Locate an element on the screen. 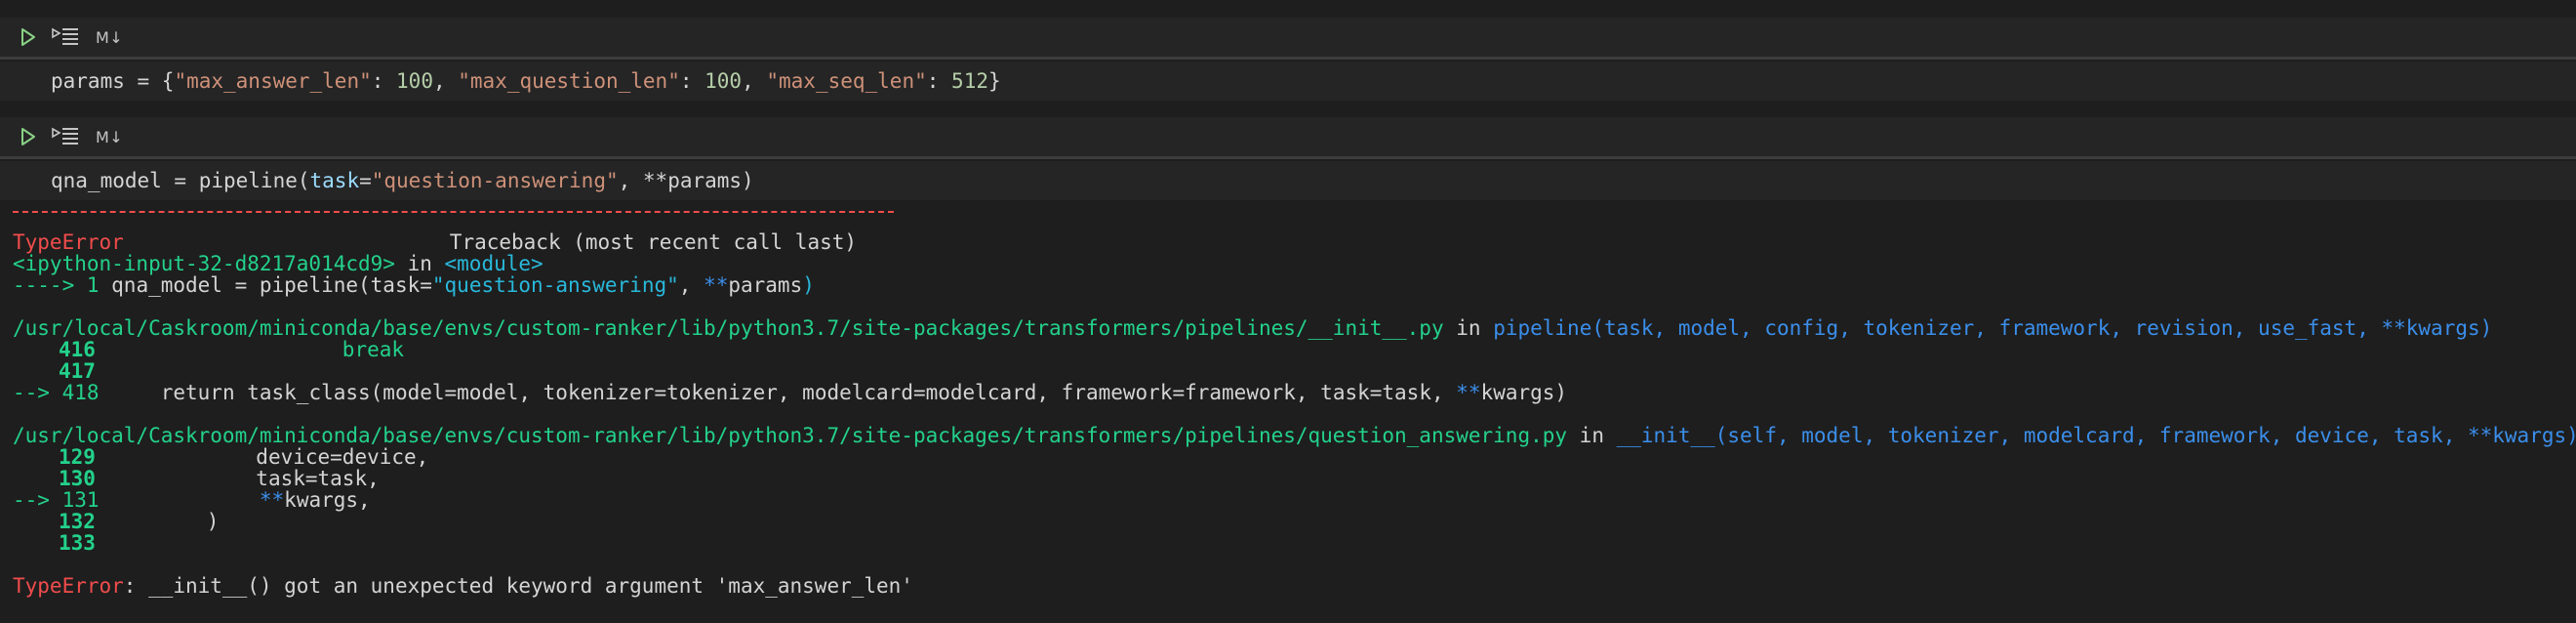  frame-1-line-416: 416 break is located at coordinates (208, 349).